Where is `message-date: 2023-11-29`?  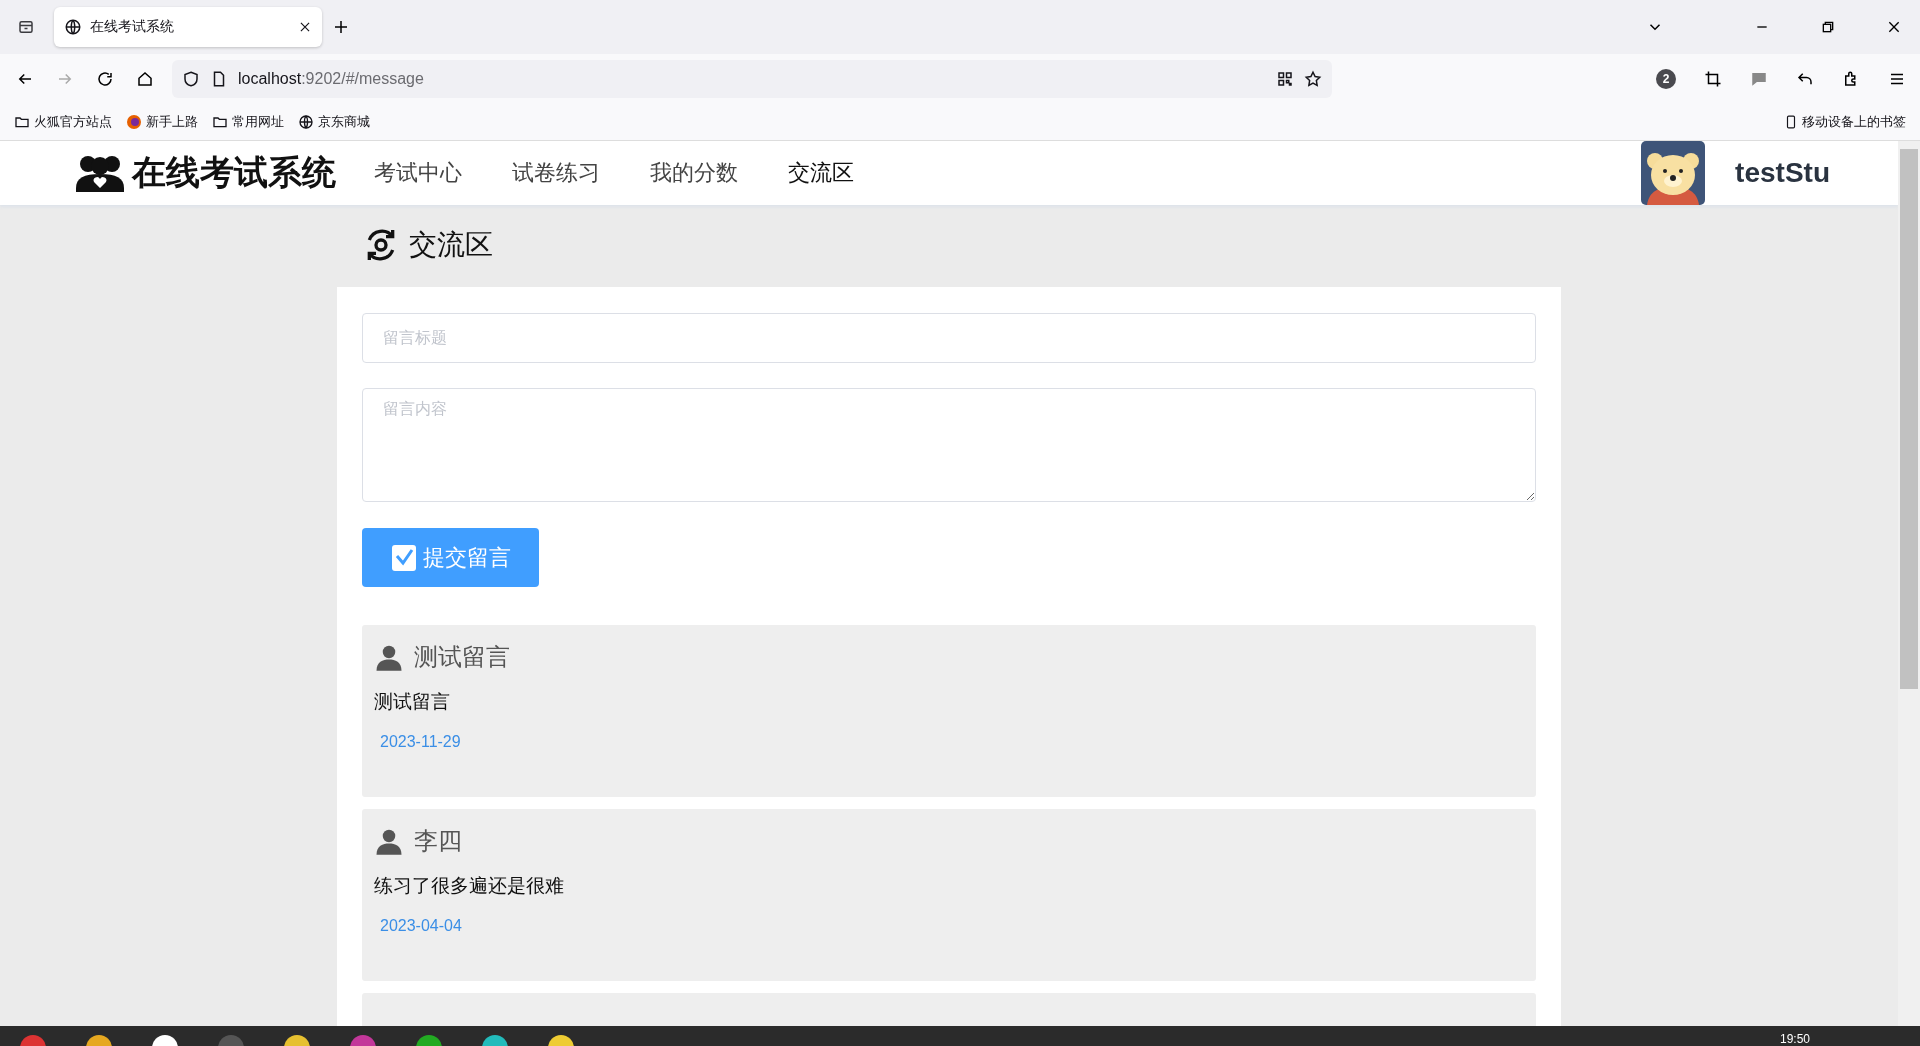 message-date: 2023-11-29 is located at coordinates (420, 742).